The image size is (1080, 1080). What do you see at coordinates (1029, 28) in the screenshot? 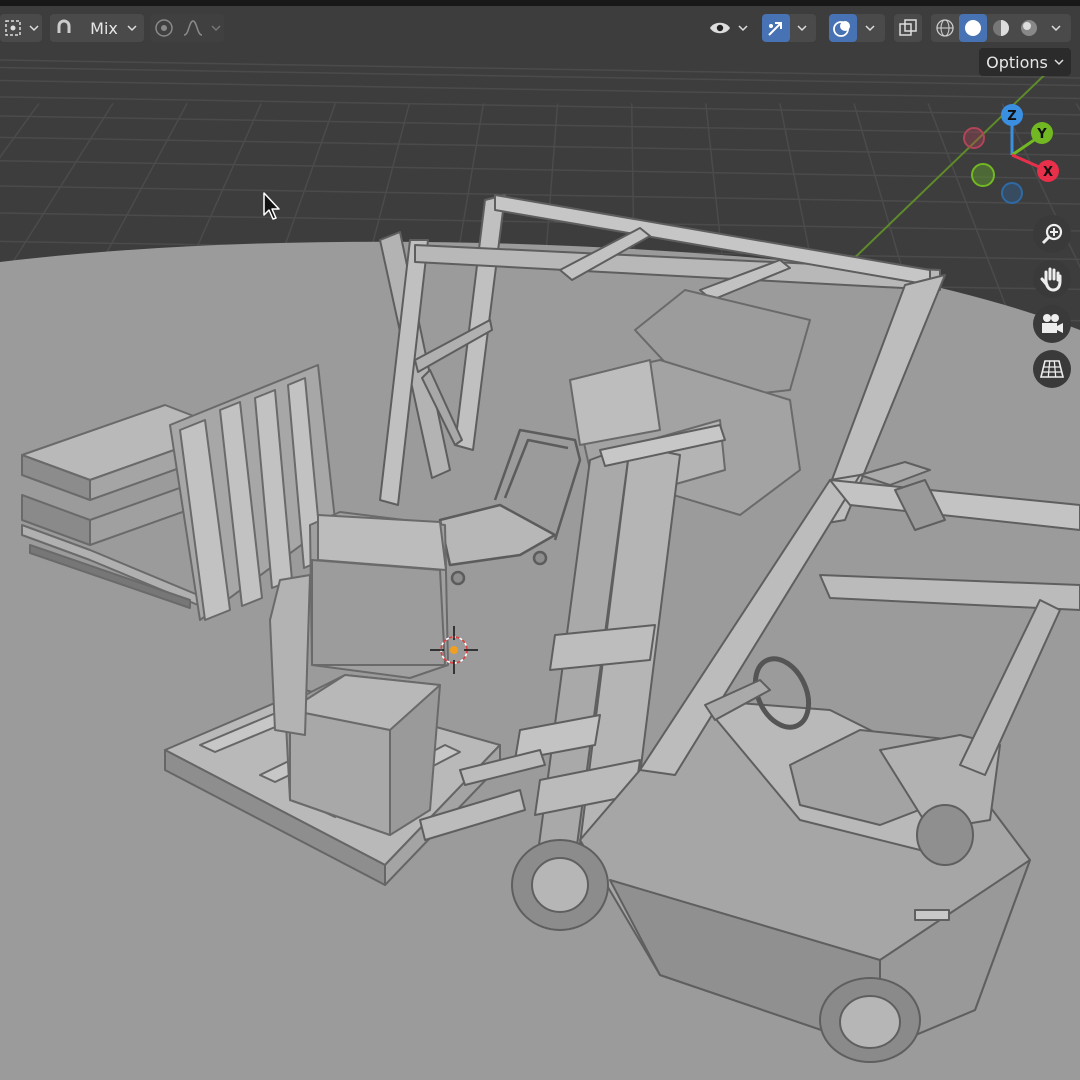
I see `rendered-shading-icon` at bounding box center [1029, 28].